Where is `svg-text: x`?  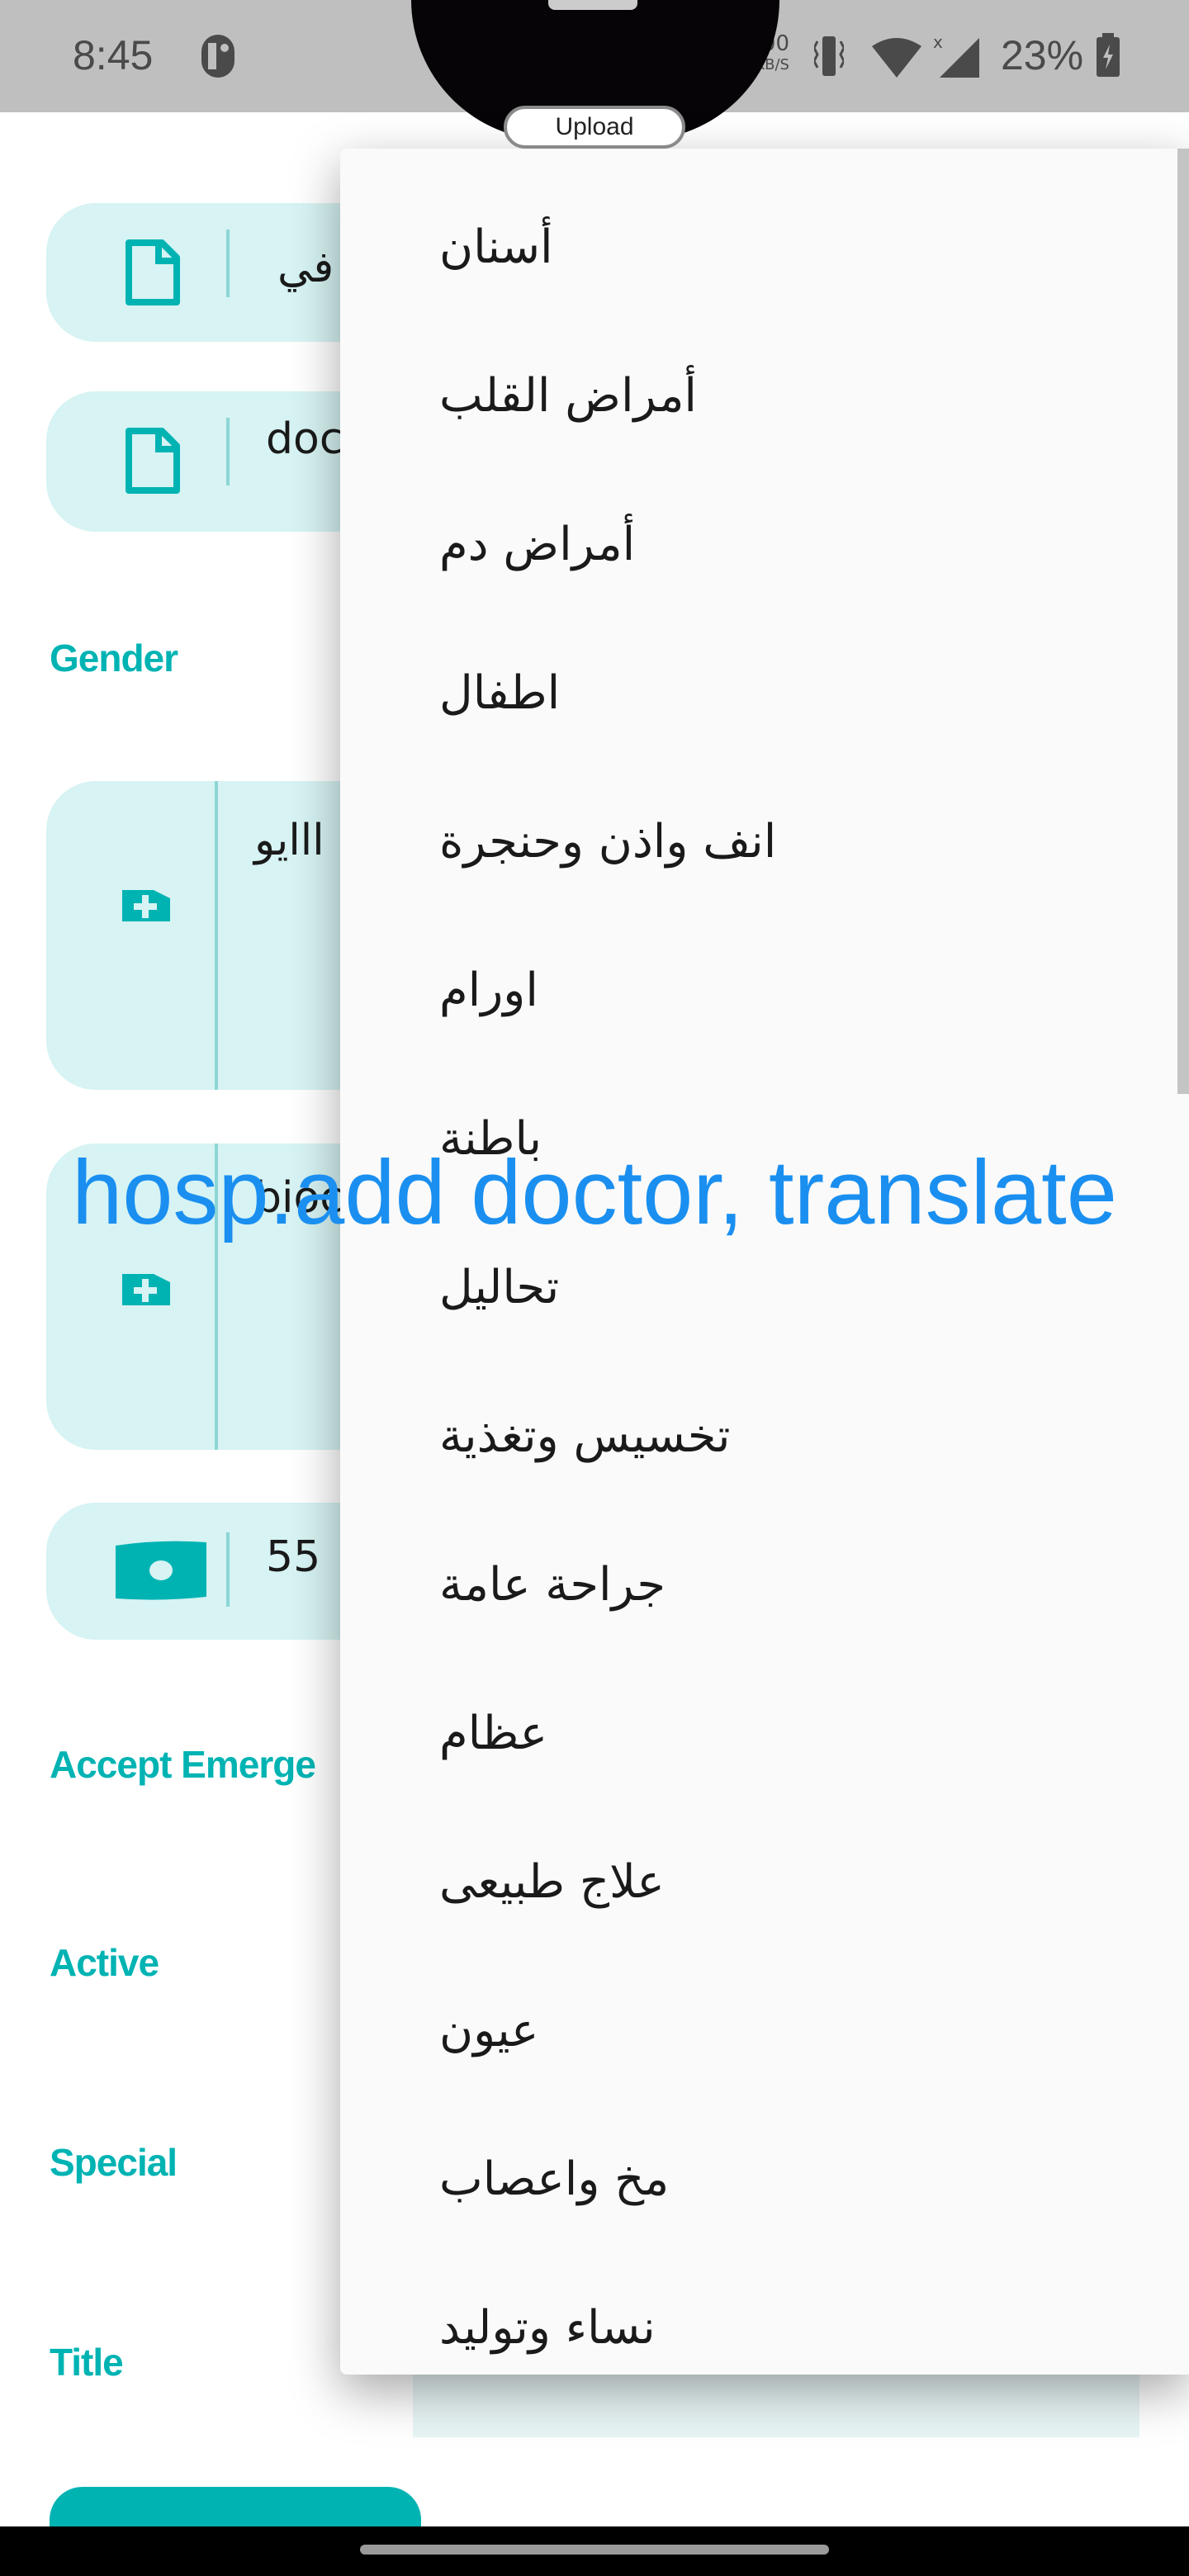 svg-text: x is located at coordinates (938, 42).